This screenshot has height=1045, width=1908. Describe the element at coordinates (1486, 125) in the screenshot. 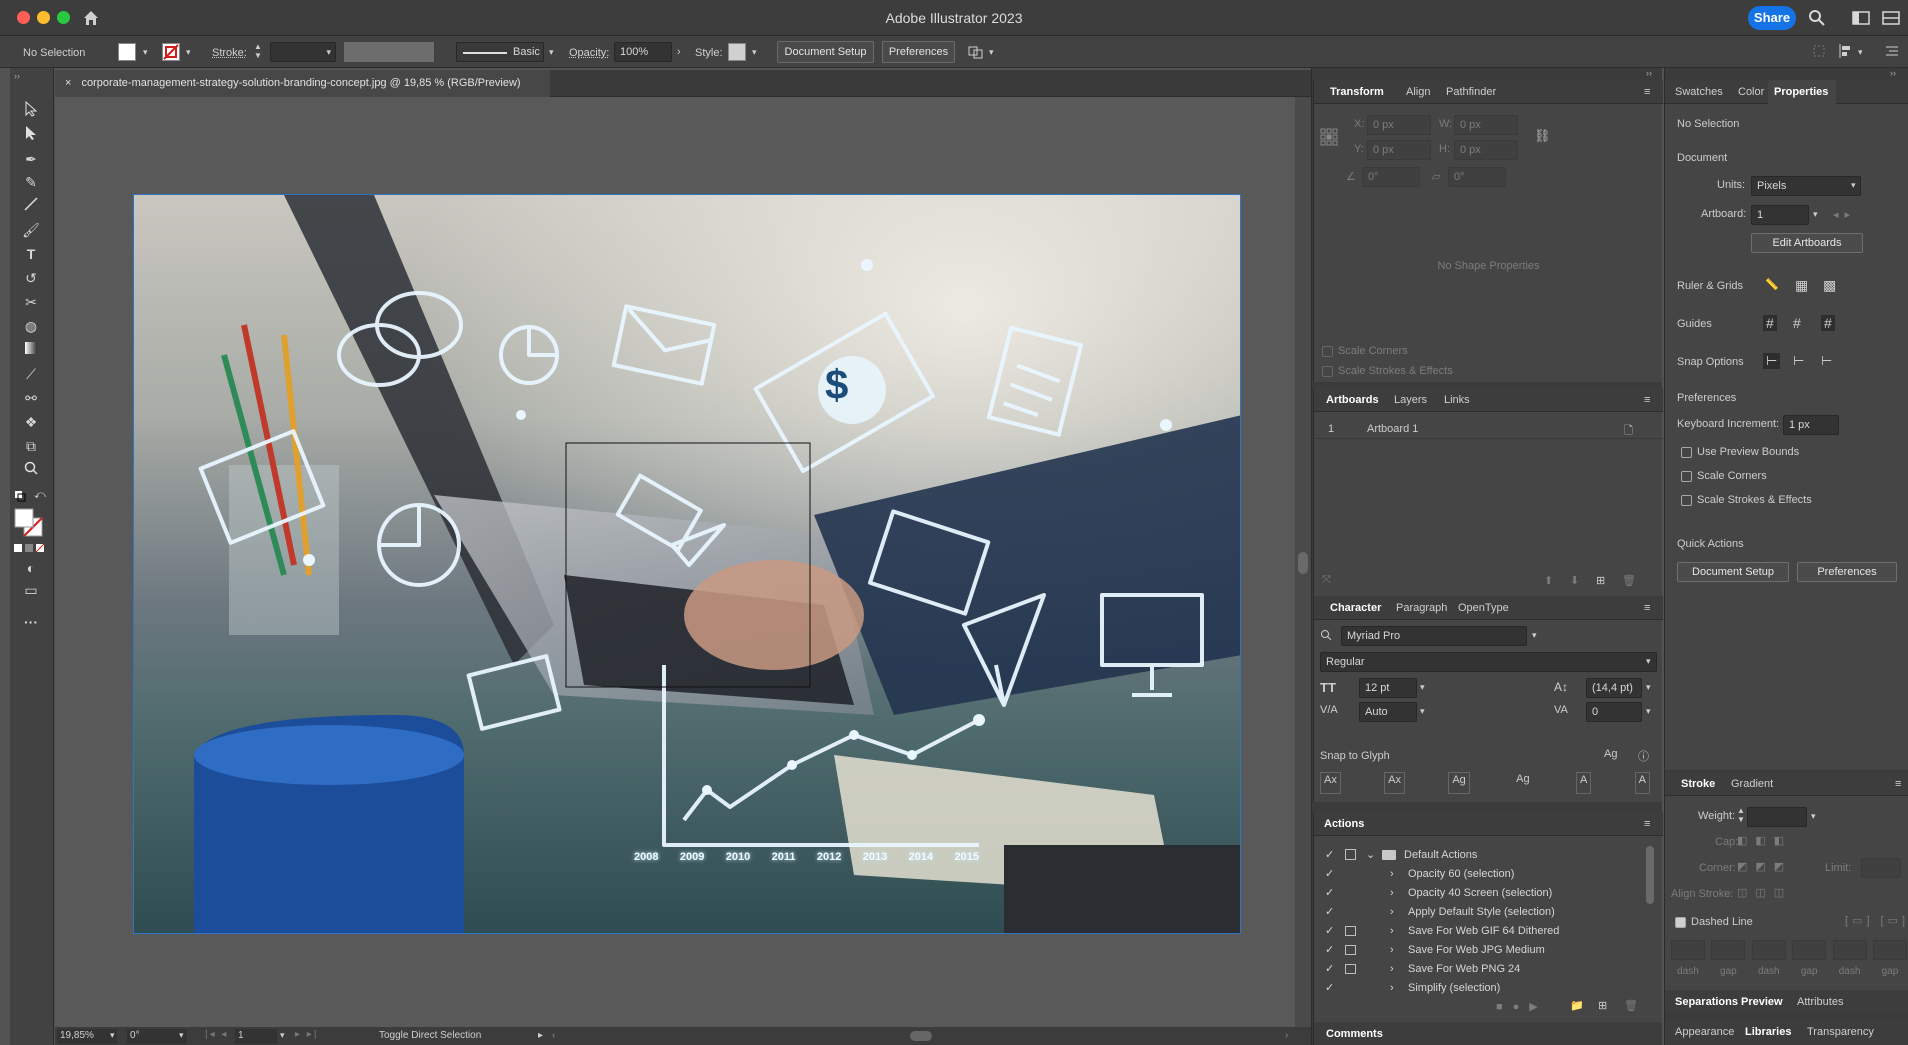

I see `w-field: 0 px` at that location.